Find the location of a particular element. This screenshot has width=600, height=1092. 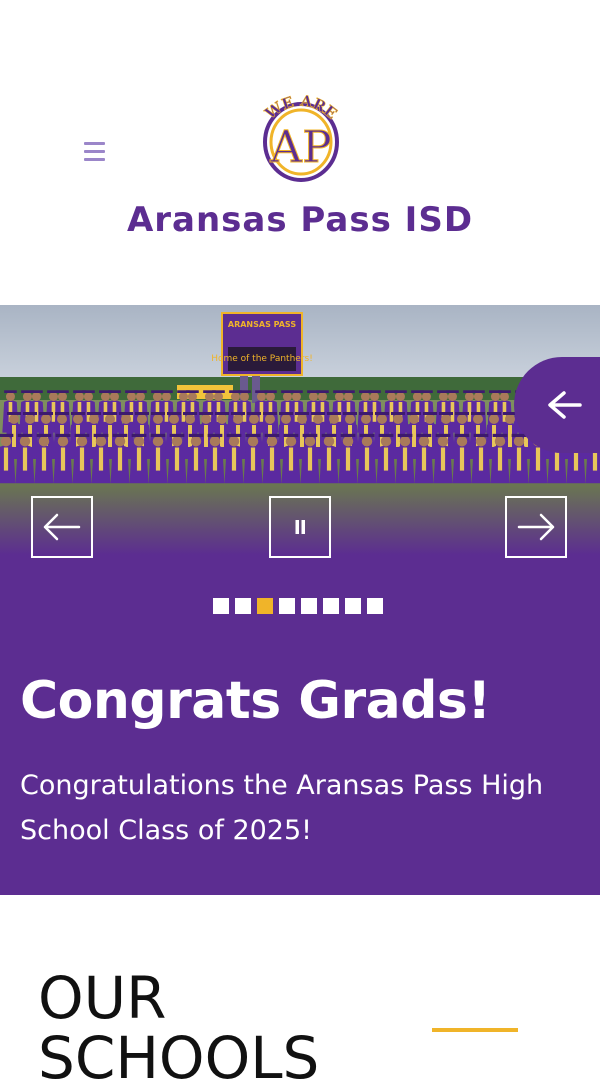

side-arrow-left-icon is located at coordinates (565, 405).